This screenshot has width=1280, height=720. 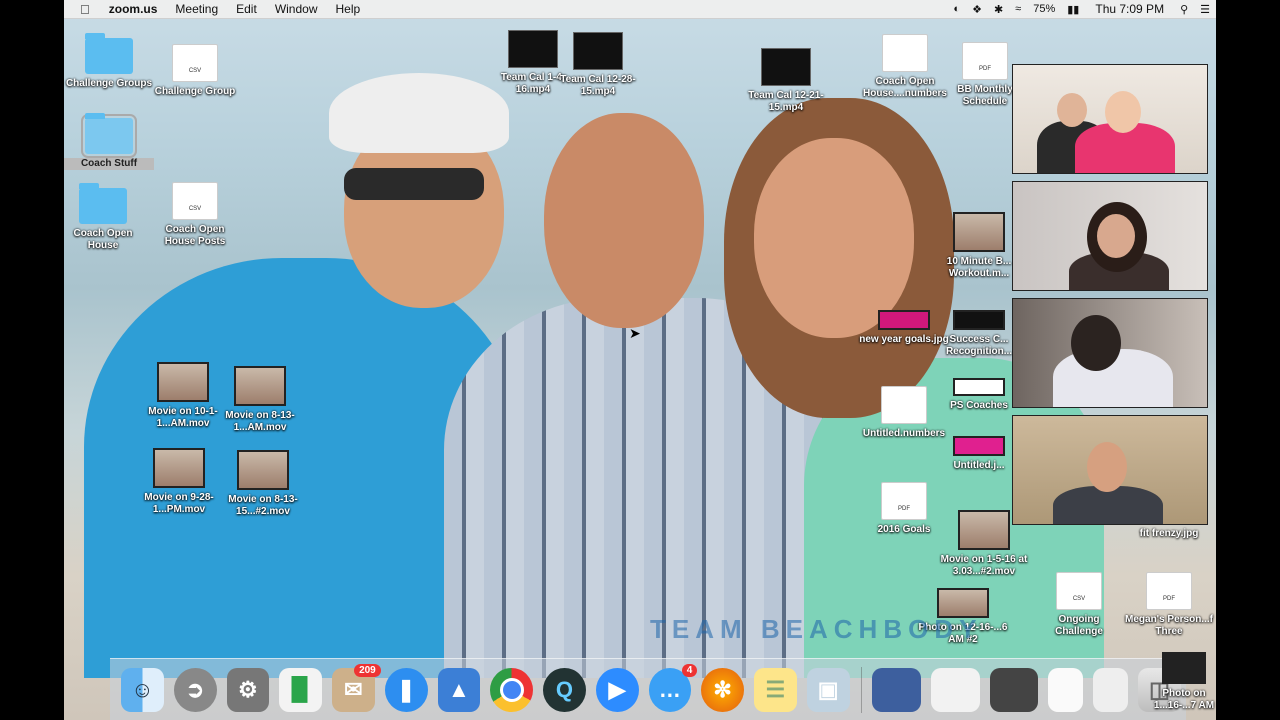 I want to click on icon-label: Movie on 9-28-1...PM.mov, so click(x=179, y=503).